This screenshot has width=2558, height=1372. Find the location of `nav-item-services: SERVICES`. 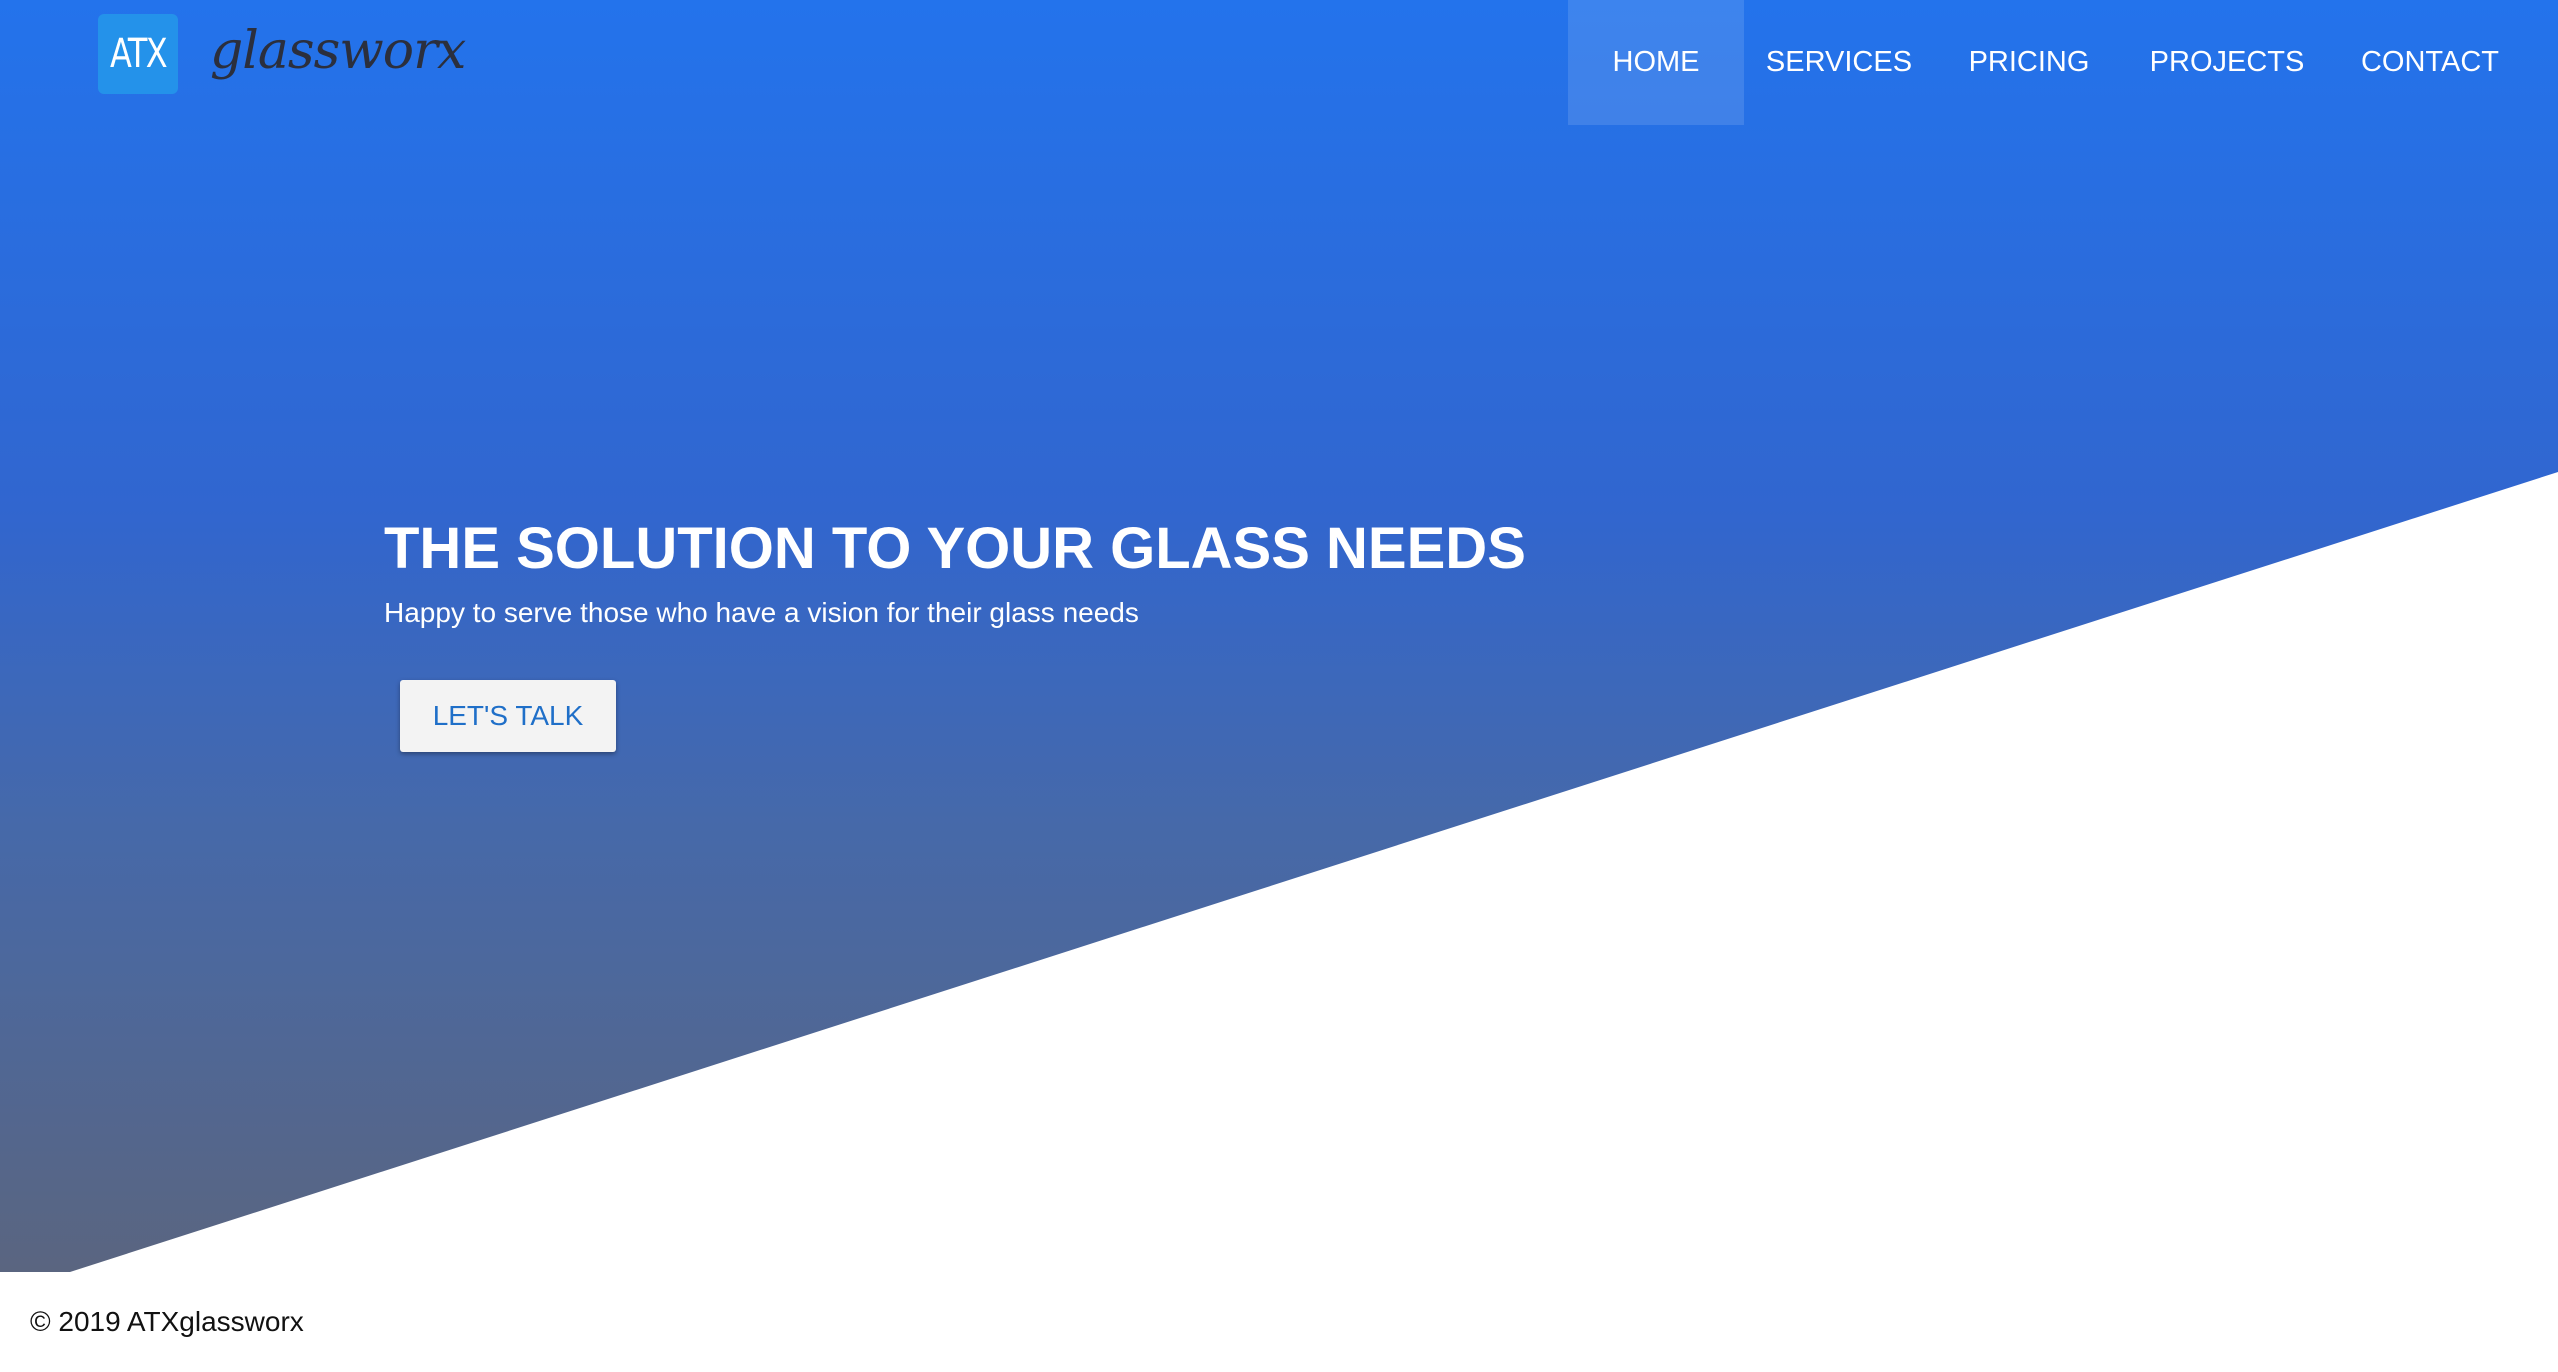

nav-item-services: SERVICES is located at coordinates (1839, 62).